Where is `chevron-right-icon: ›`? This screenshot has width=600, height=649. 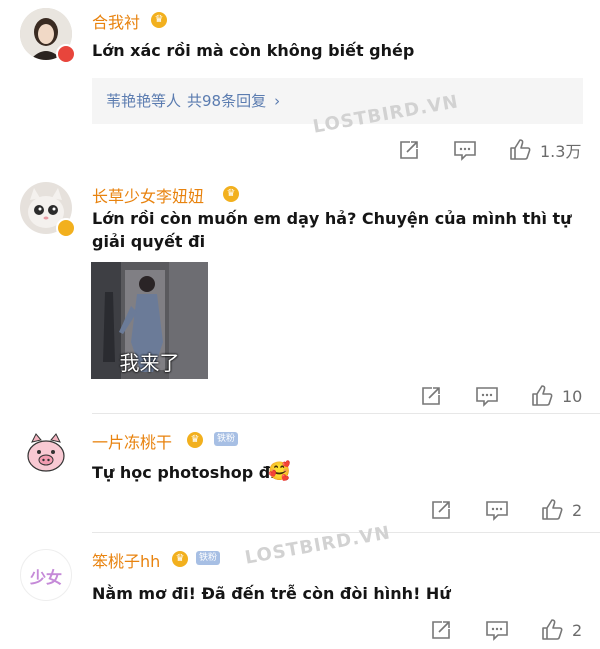 chevron-right-icon: › is located at coordinates (277, 101).